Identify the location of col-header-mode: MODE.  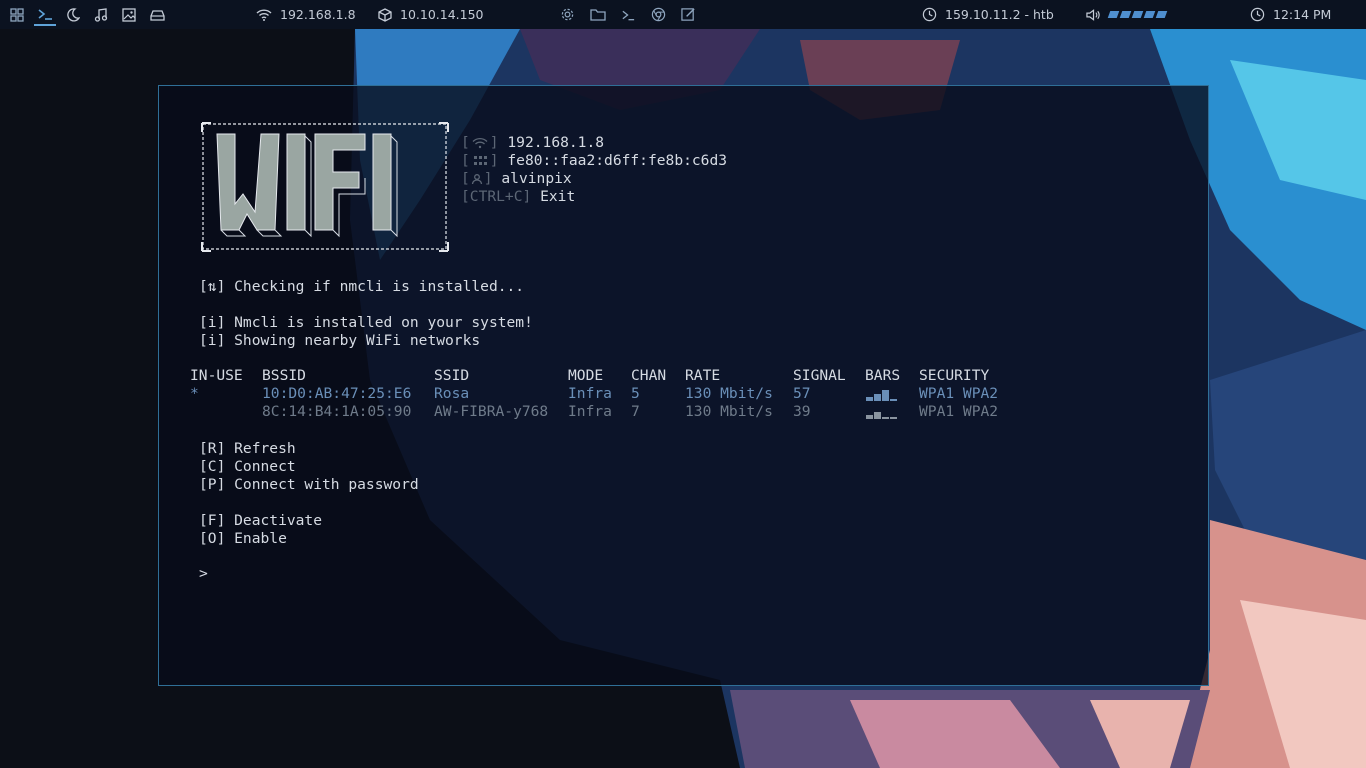
(586, 375).